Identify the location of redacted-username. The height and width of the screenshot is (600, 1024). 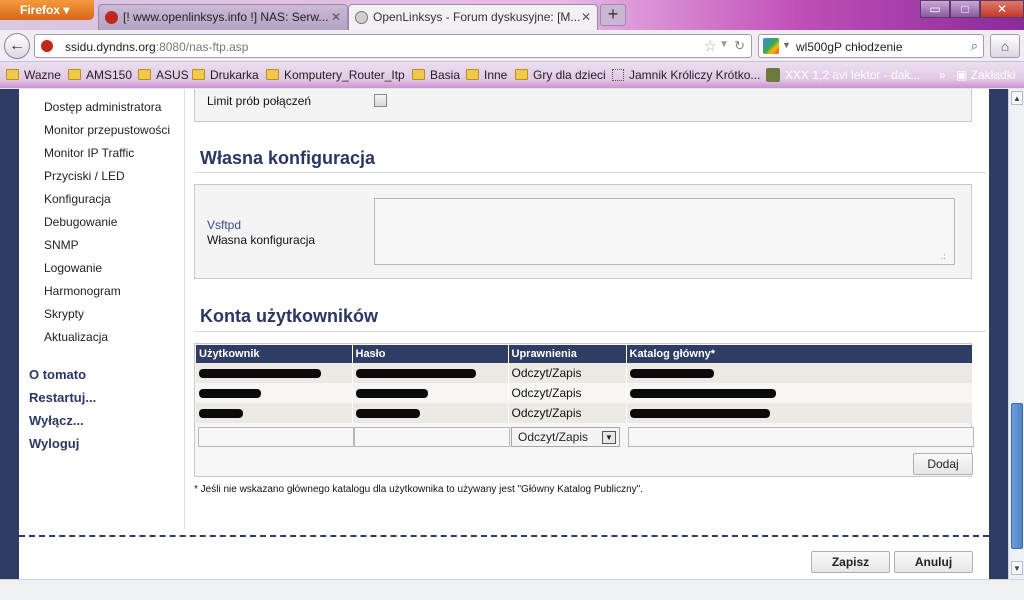
(274, 413).